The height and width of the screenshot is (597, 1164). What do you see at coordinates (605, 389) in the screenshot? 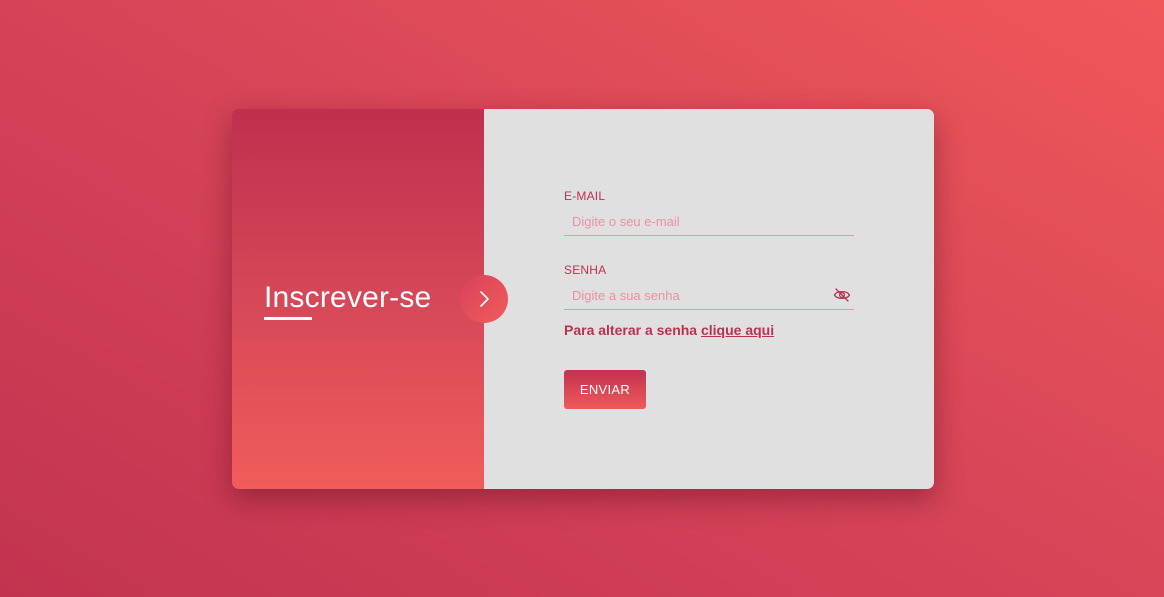
I see `submit-button: ENVIAR` at bounding box center [605, 389].